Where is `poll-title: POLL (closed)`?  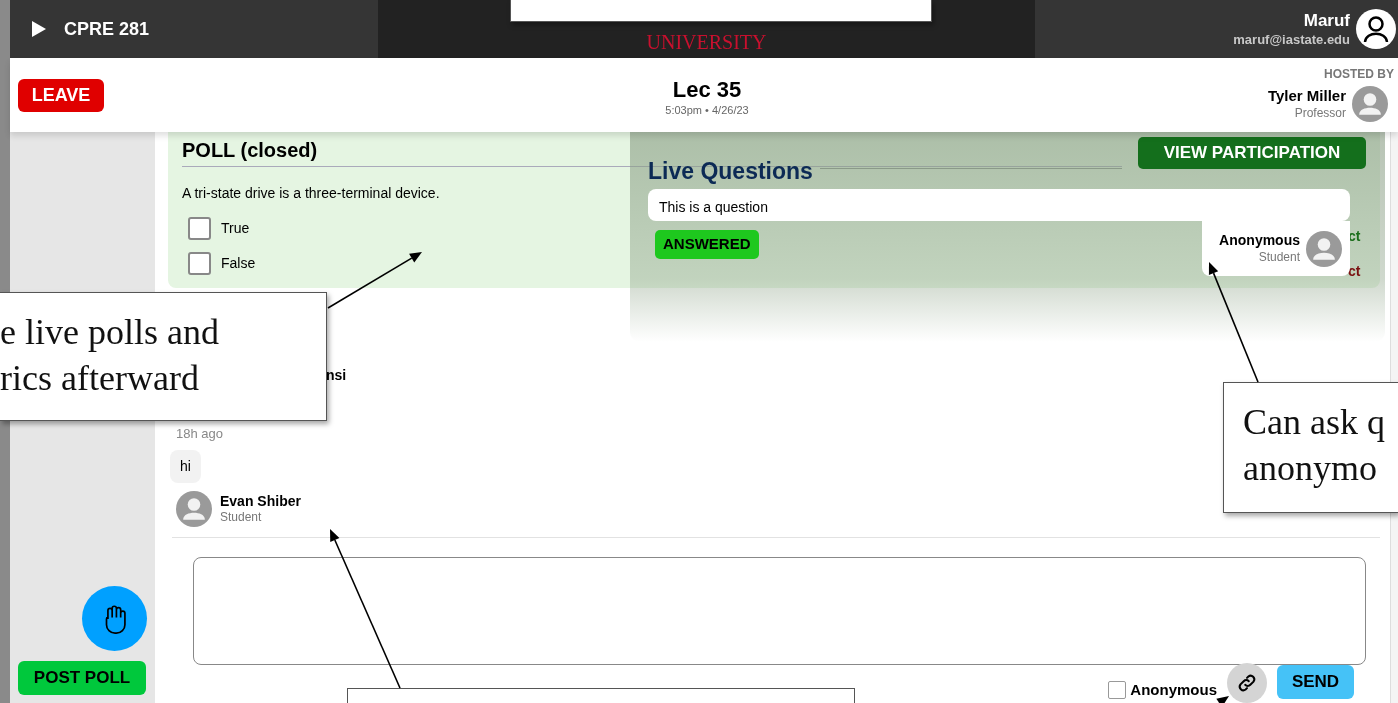 poll-title: POLL (closed) is located at coordinates (250, 150).